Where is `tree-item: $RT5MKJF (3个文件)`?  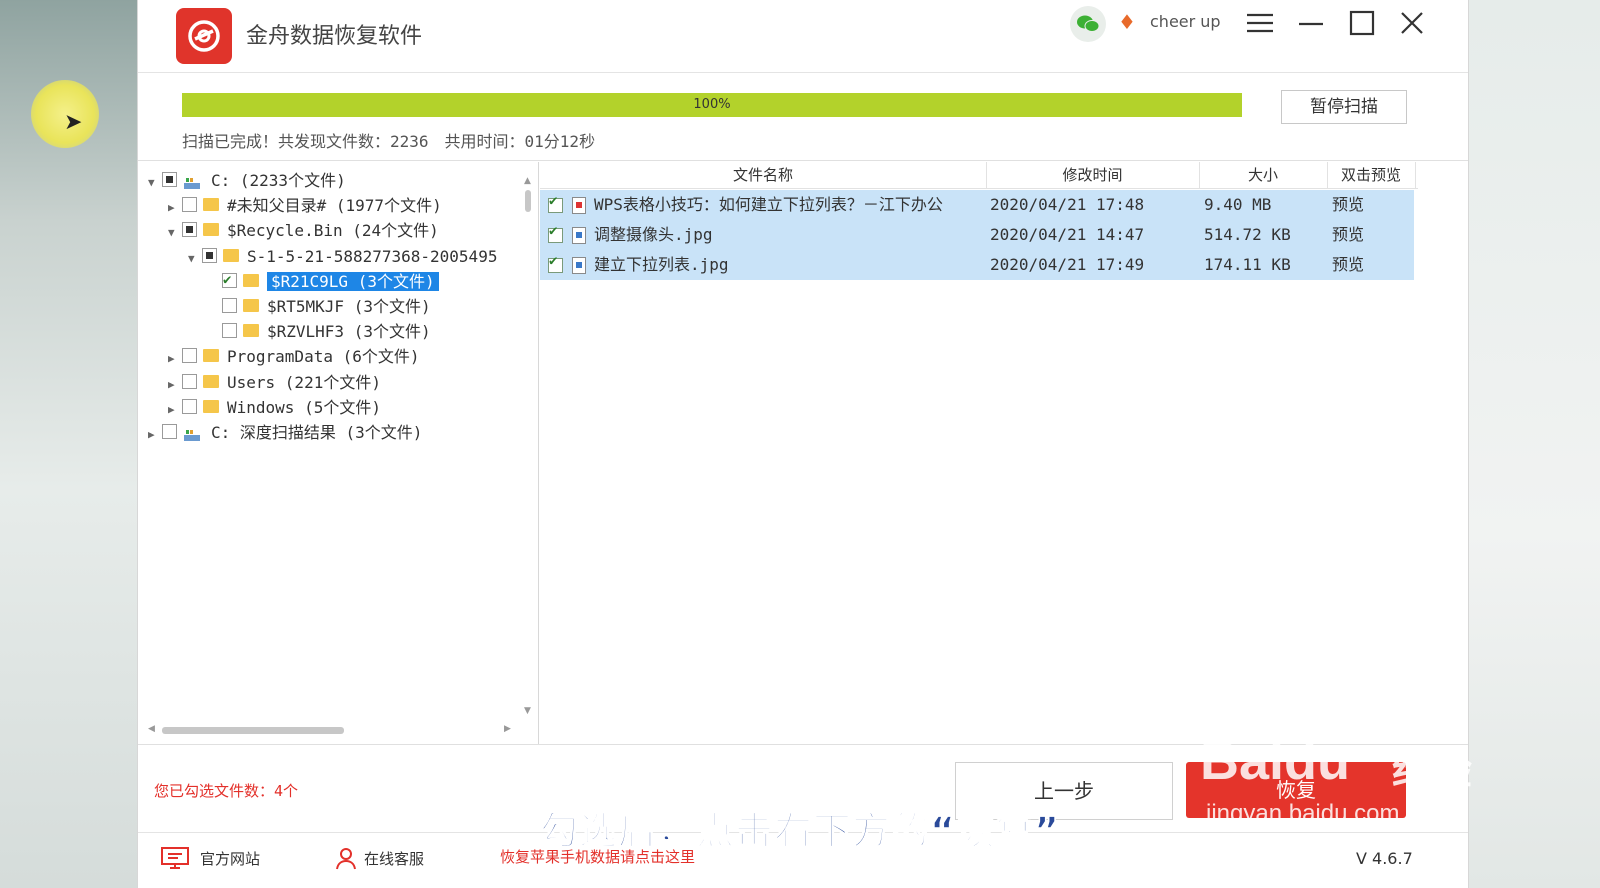 tree-item: $RT5MKJF (3个文件) is located at coordinates (319, 307).